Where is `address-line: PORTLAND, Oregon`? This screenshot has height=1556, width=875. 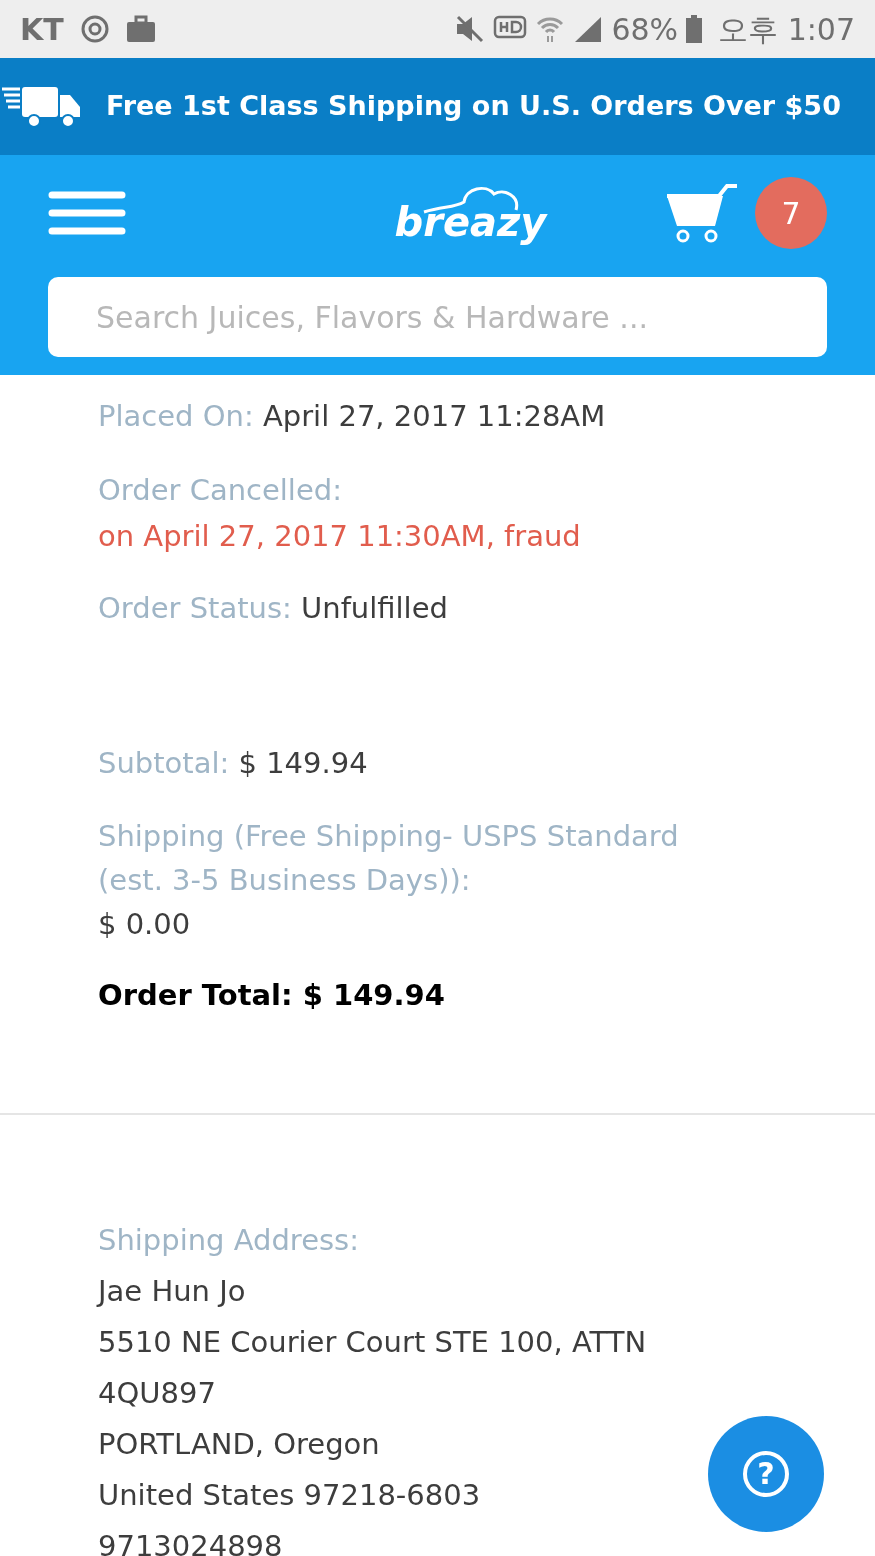
address-line: PORTLAND, Oregon is located at coordinates (239, 1444).